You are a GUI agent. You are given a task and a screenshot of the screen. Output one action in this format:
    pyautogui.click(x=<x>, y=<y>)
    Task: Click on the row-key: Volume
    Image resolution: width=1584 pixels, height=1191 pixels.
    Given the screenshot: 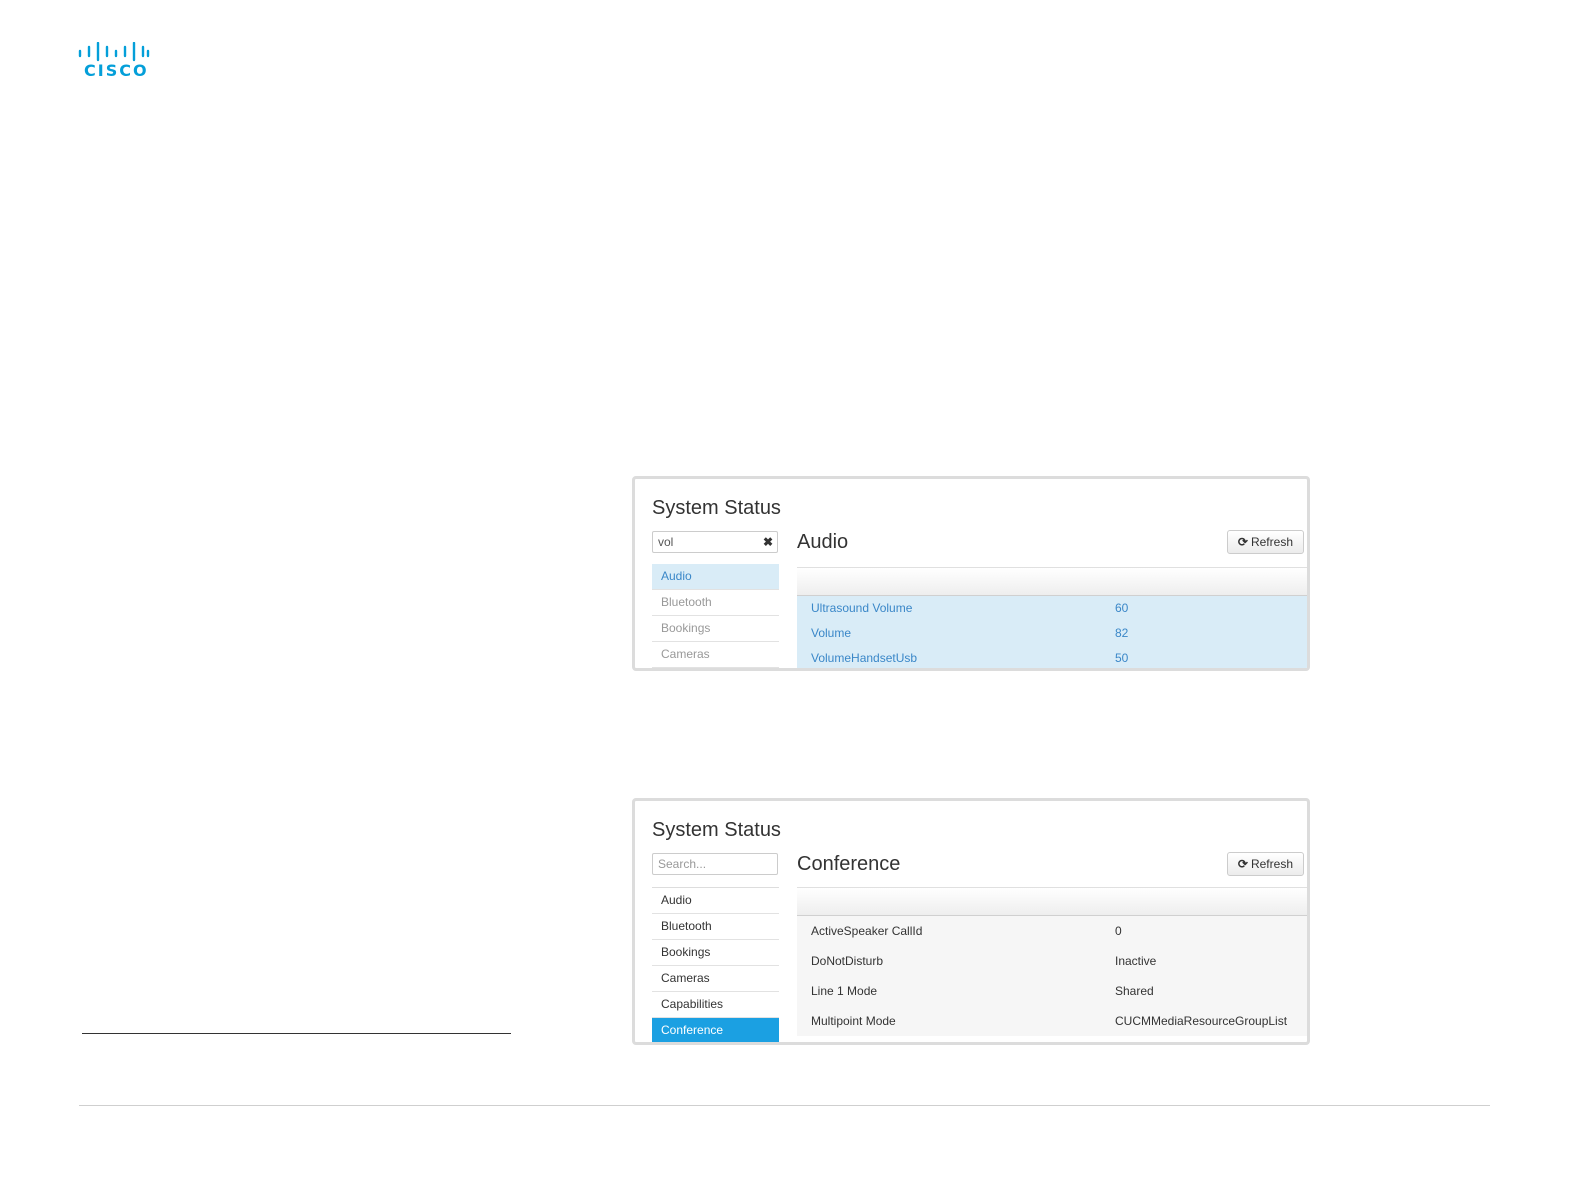 What is the action you would take?
    pyautogui.click(x=831, y=633)
    